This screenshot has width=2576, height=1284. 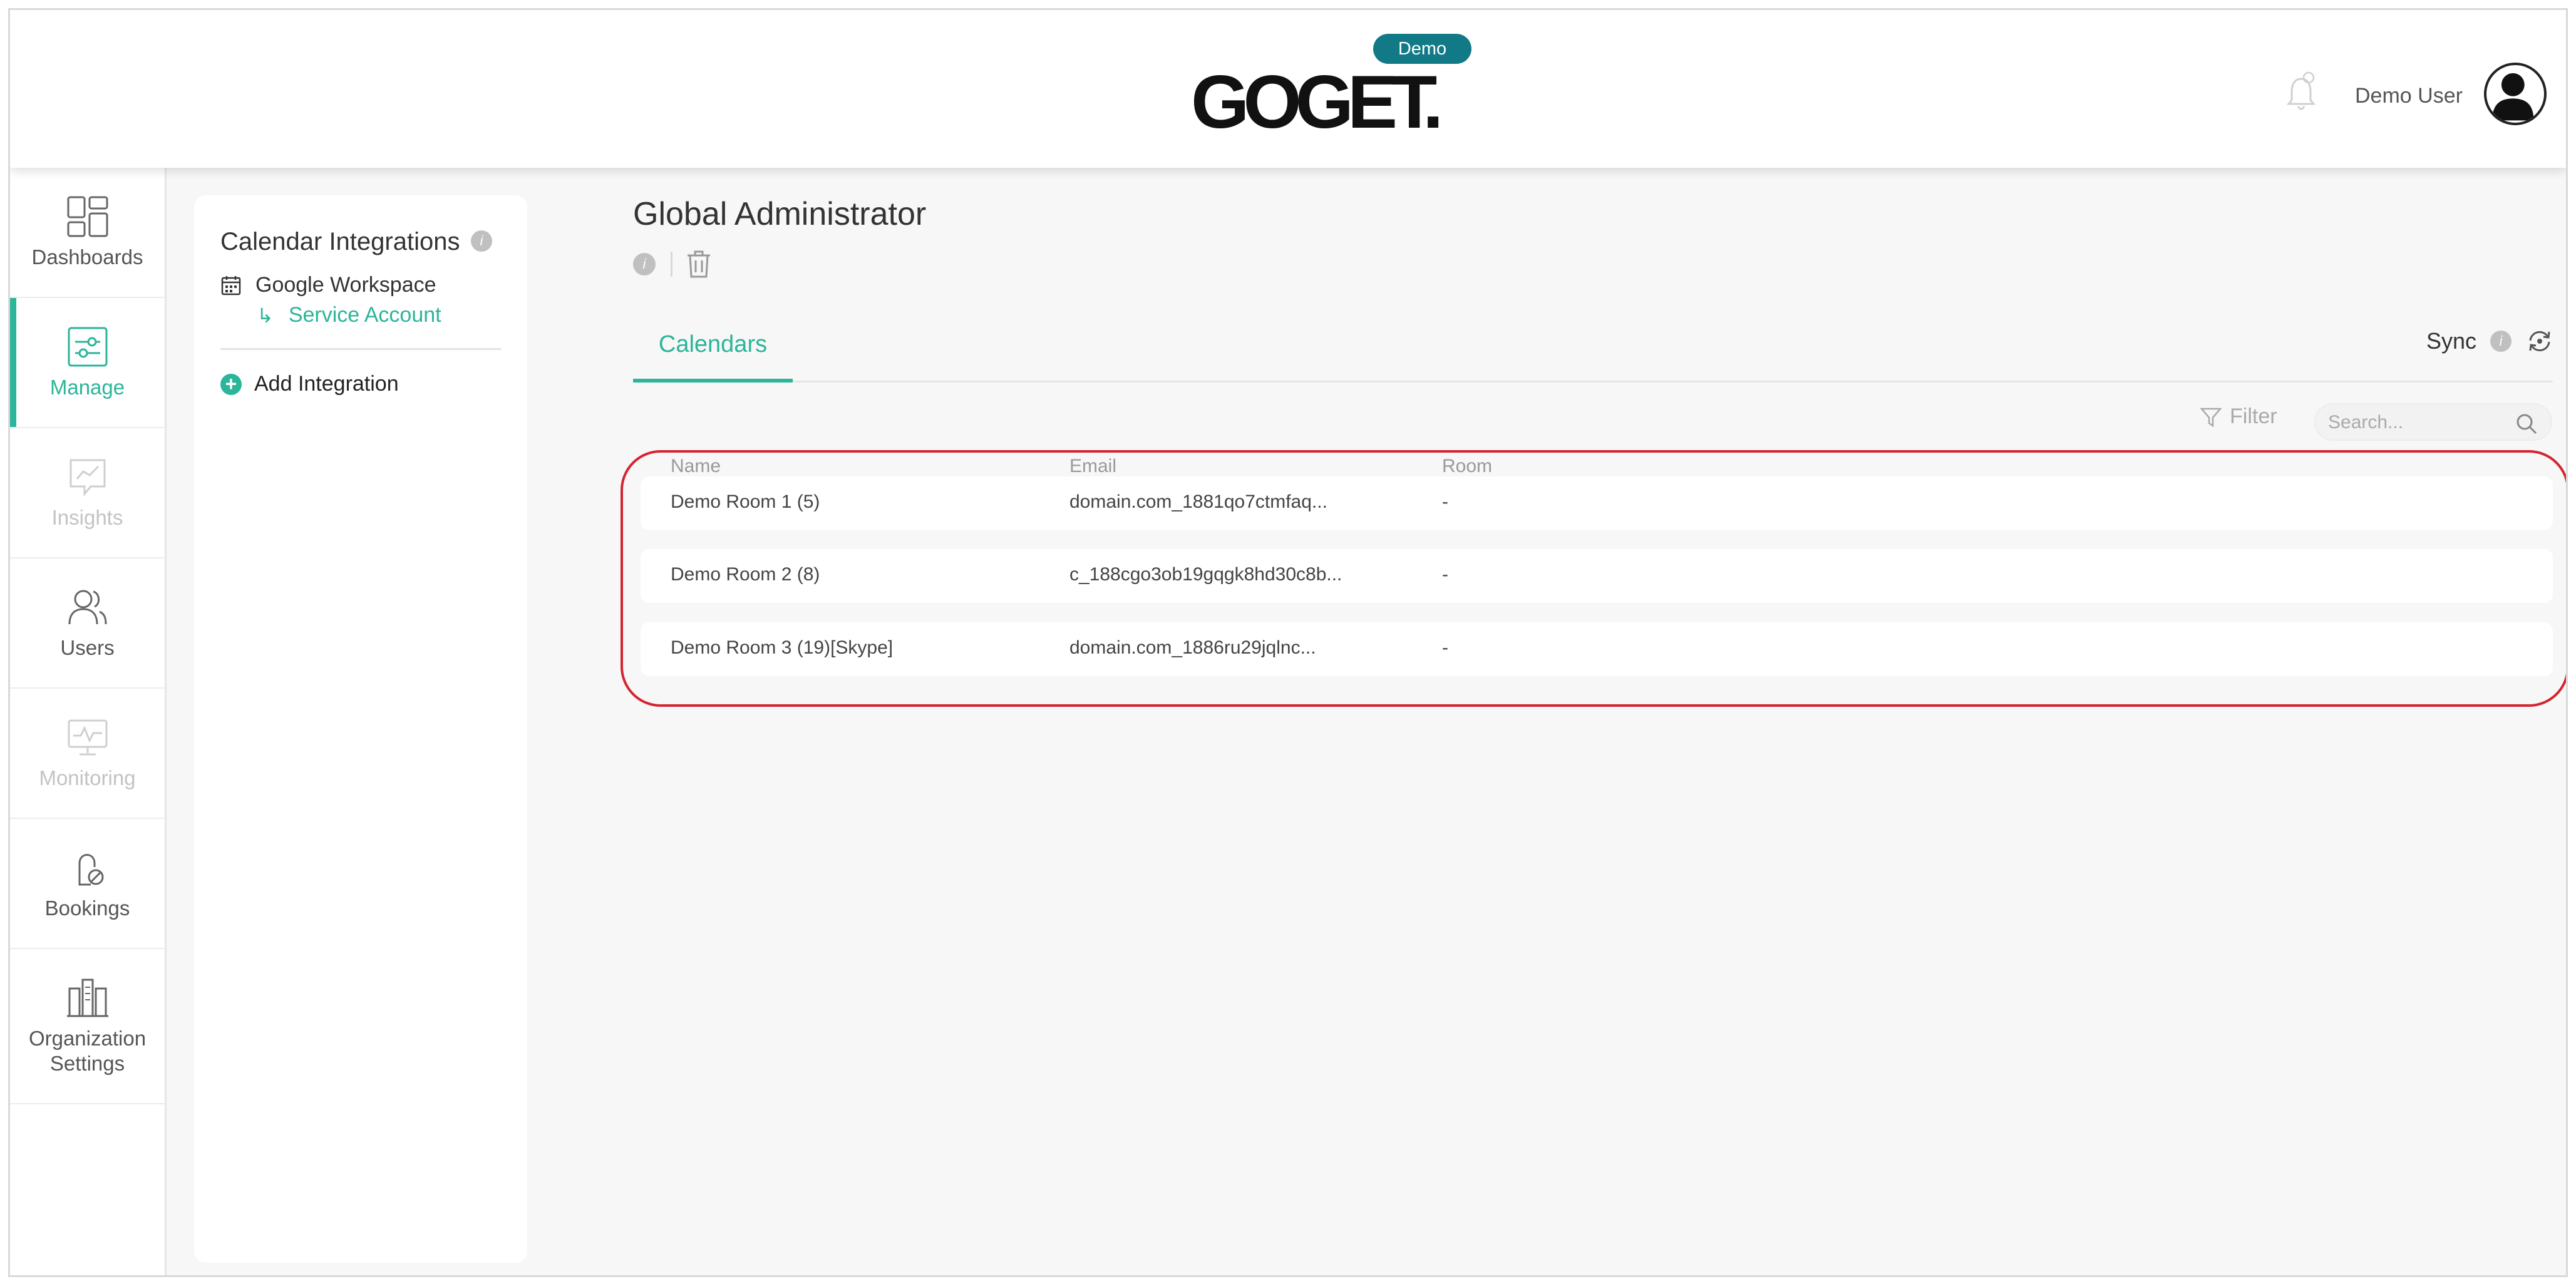 What do you see at coordinates (2422, 423) in the screenshot?
I see `search-input` at bounding box center [2422, 423].